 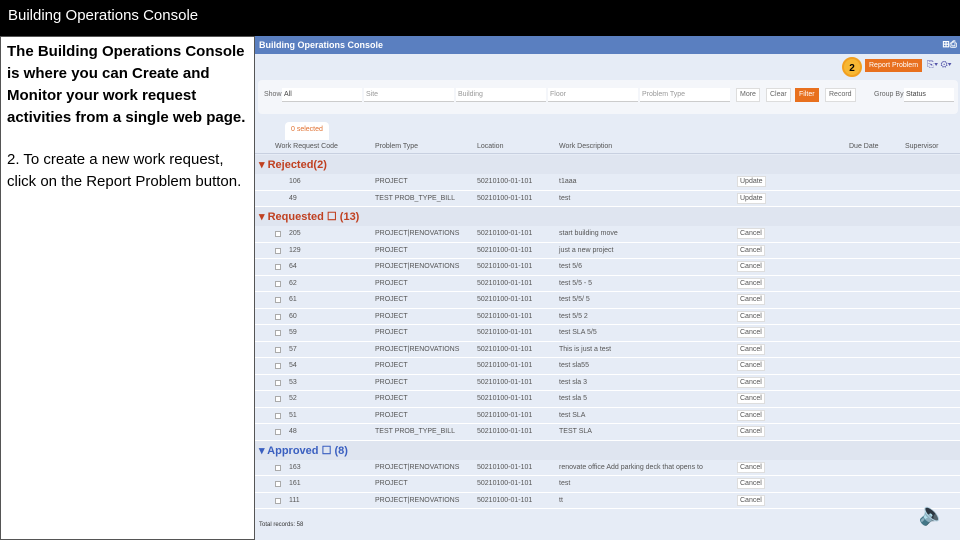 I want to click on show-select: All, so click(x=322, y=95).